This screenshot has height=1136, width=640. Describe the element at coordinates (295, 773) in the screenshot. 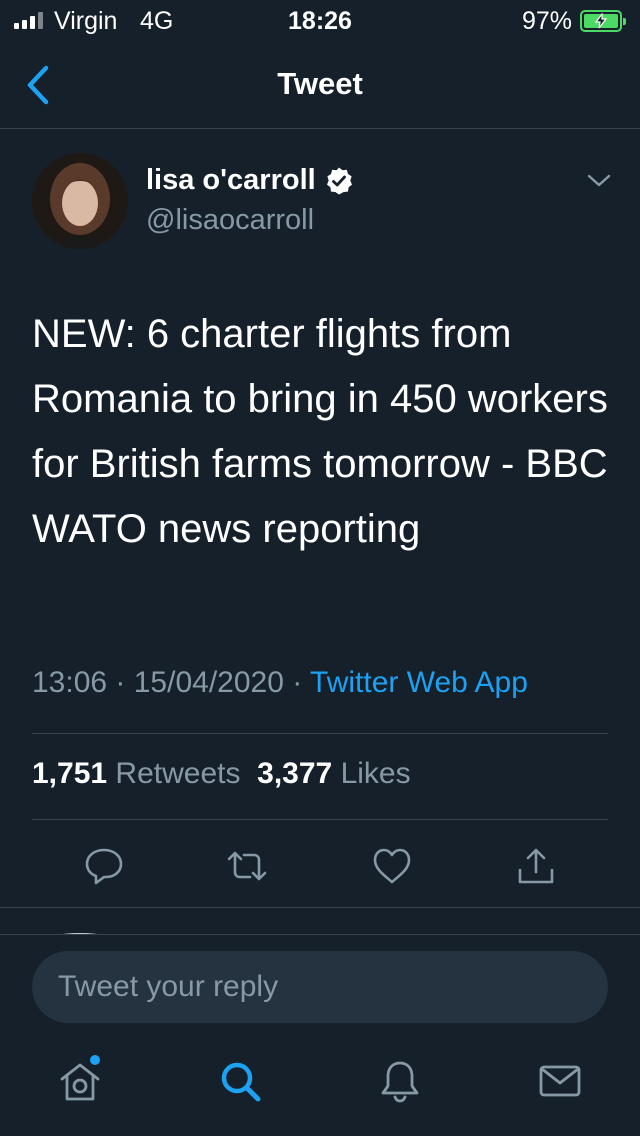

I see `likes-count: 3,377` at that location.